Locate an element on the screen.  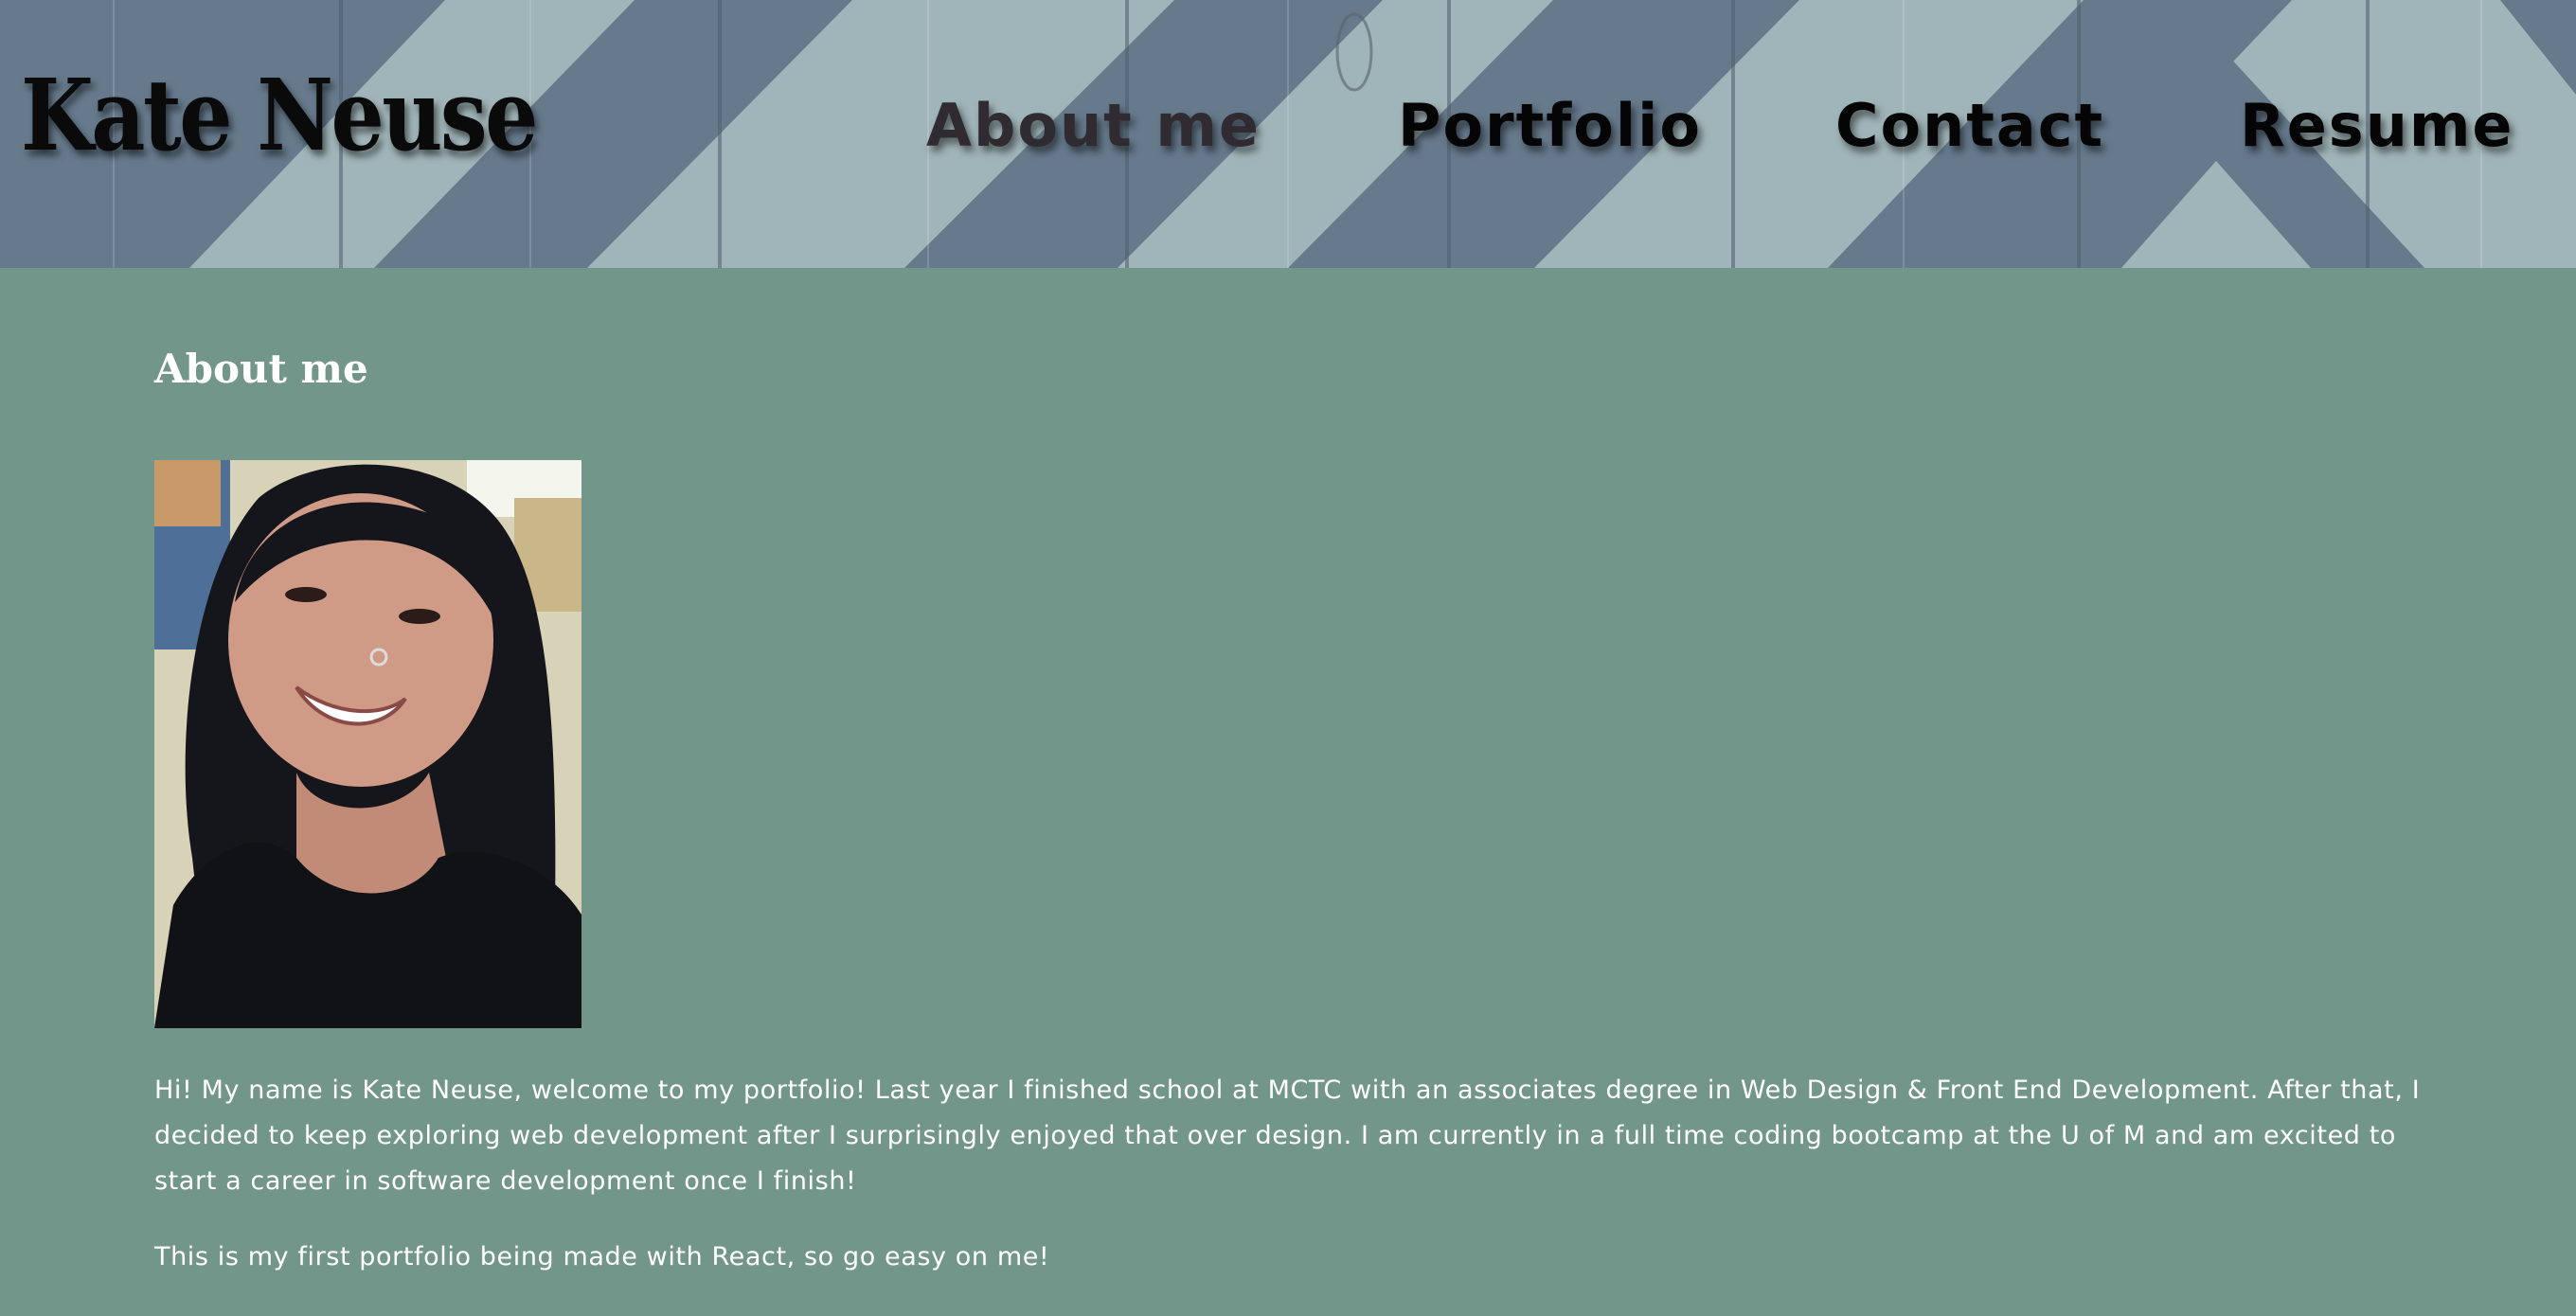
nav-link-contact: Contact is located at coordinates (1969, 125).